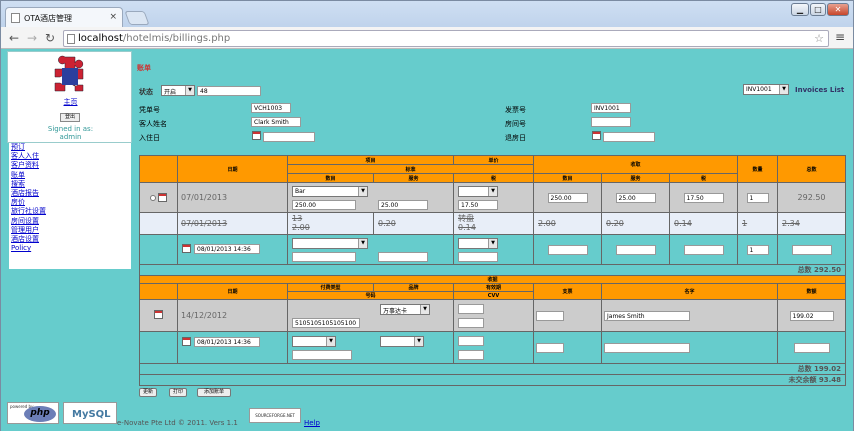 The width and height of the screenshot is (854, 431). I want to click on new-qty-field, so click(324, 256).